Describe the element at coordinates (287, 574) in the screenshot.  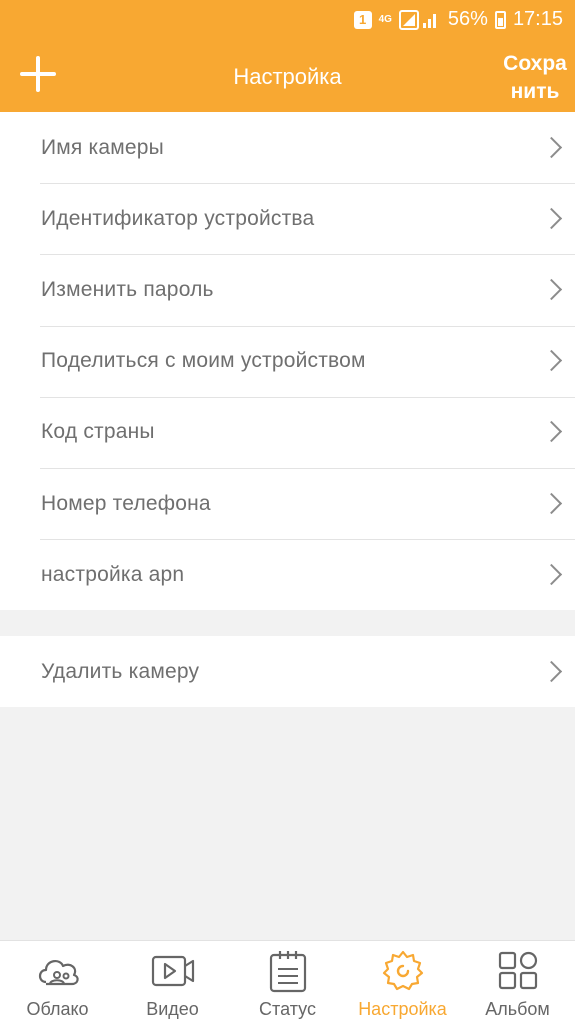
I see `settings-item-apn: настройка apn` at that location.